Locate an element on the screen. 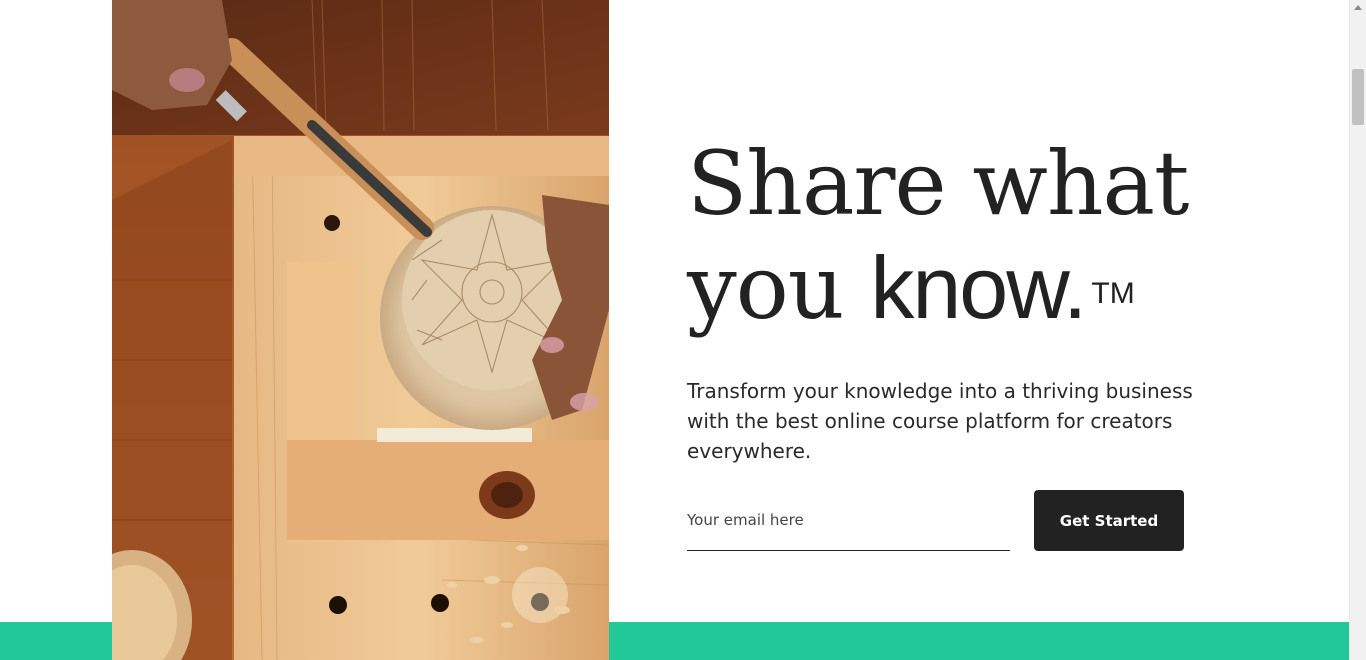  trademark-mark: TM is located at coordinates (1113, 293).